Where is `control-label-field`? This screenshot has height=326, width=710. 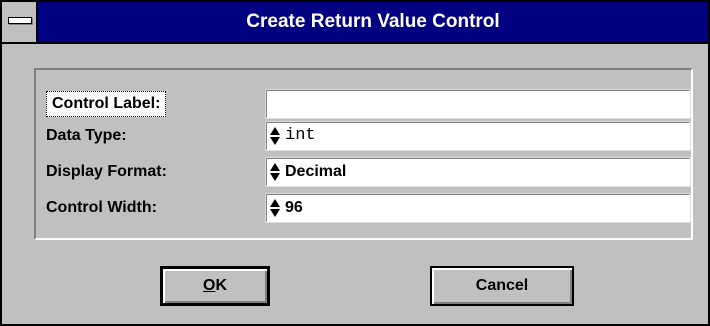
control-label-field is located at coordinates (478, 104).